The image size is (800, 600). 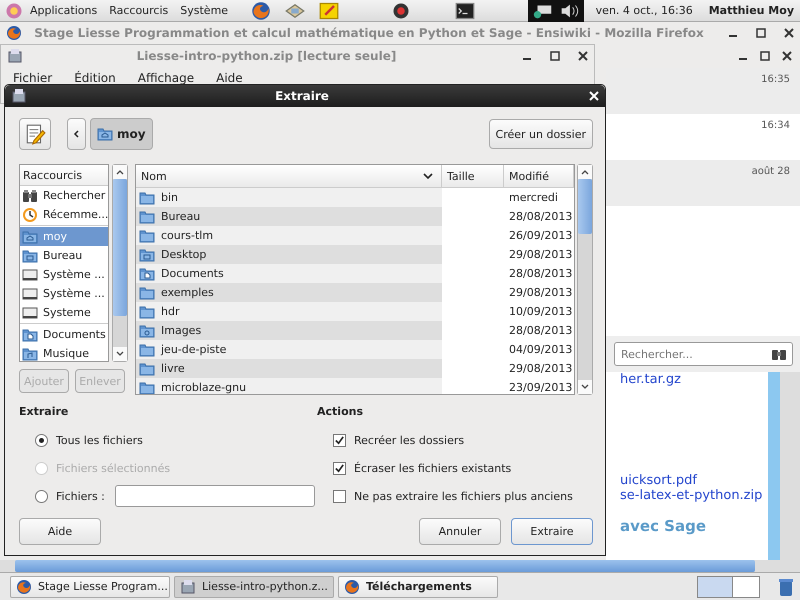 What do you see at coordinates (70, 496) in the screenshot?
I see `radio-option: Fichiers :` at bounding box center [70, 496].